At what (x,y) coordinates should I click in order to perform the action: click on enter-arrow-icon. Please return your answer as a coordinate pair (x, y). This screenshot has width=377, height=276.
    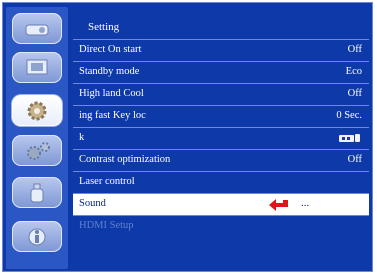
    Looking at the image, I should click on (278, 205).